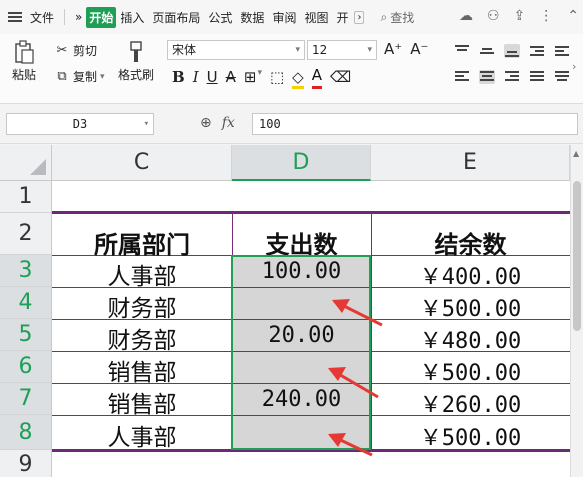 This screenshot has width=583, height=477. What do you see at coordinates (298, 78) in the screenshot?
I see `fill-color-icon: ◇` at bounding box center [298, 78].